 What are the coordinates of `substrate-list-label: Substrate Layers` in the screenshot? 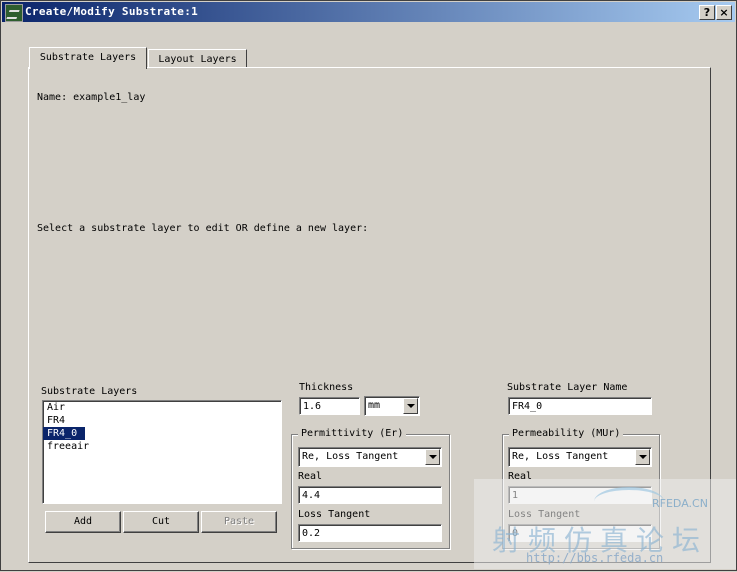 It's located at (89, 391).